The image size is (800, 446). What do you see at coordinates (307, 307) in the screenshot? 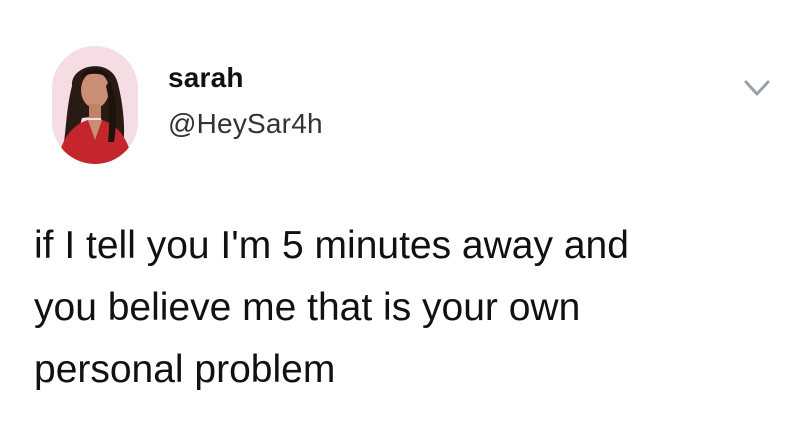
I see `tweet-text-line: you believe me that is your own` at bounding box center [307, 307].